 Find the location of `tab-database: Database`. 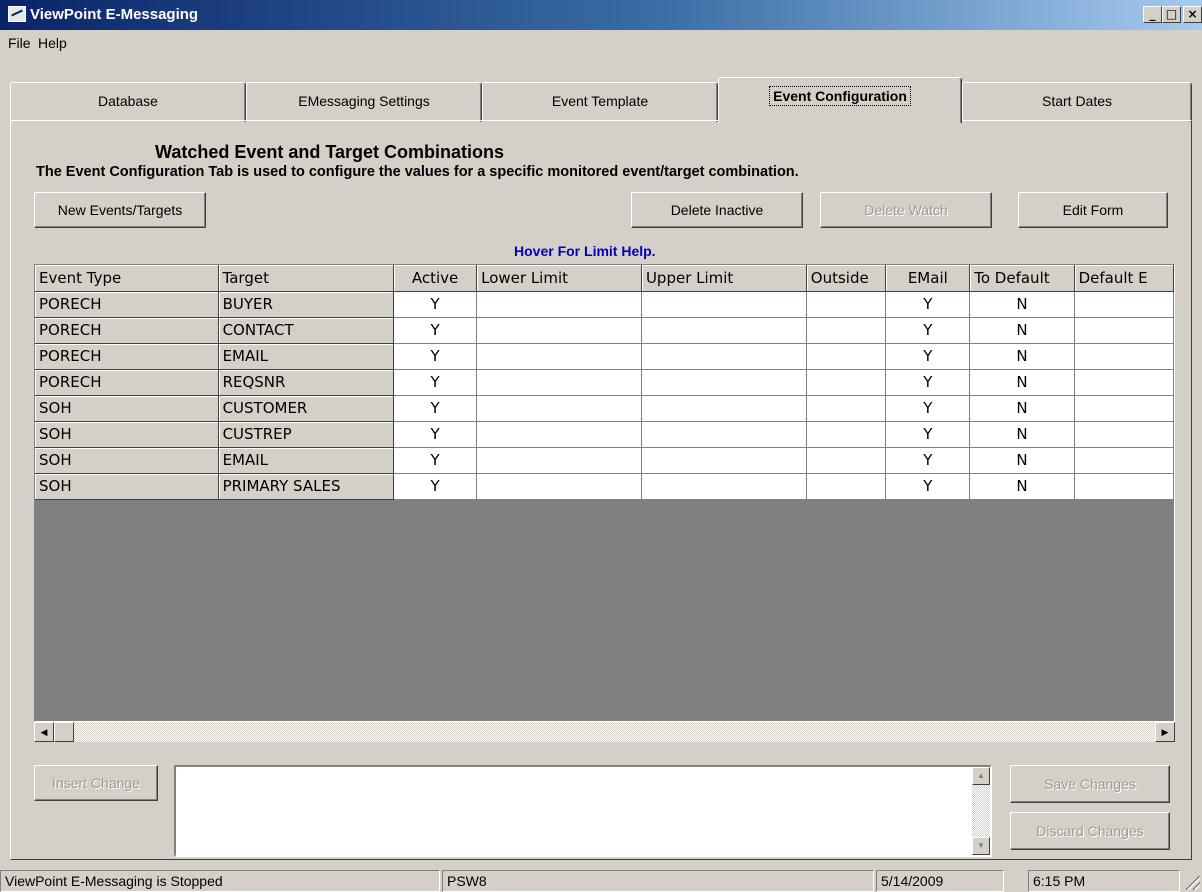

tab-database: Database is located at coordinates (128, 102).